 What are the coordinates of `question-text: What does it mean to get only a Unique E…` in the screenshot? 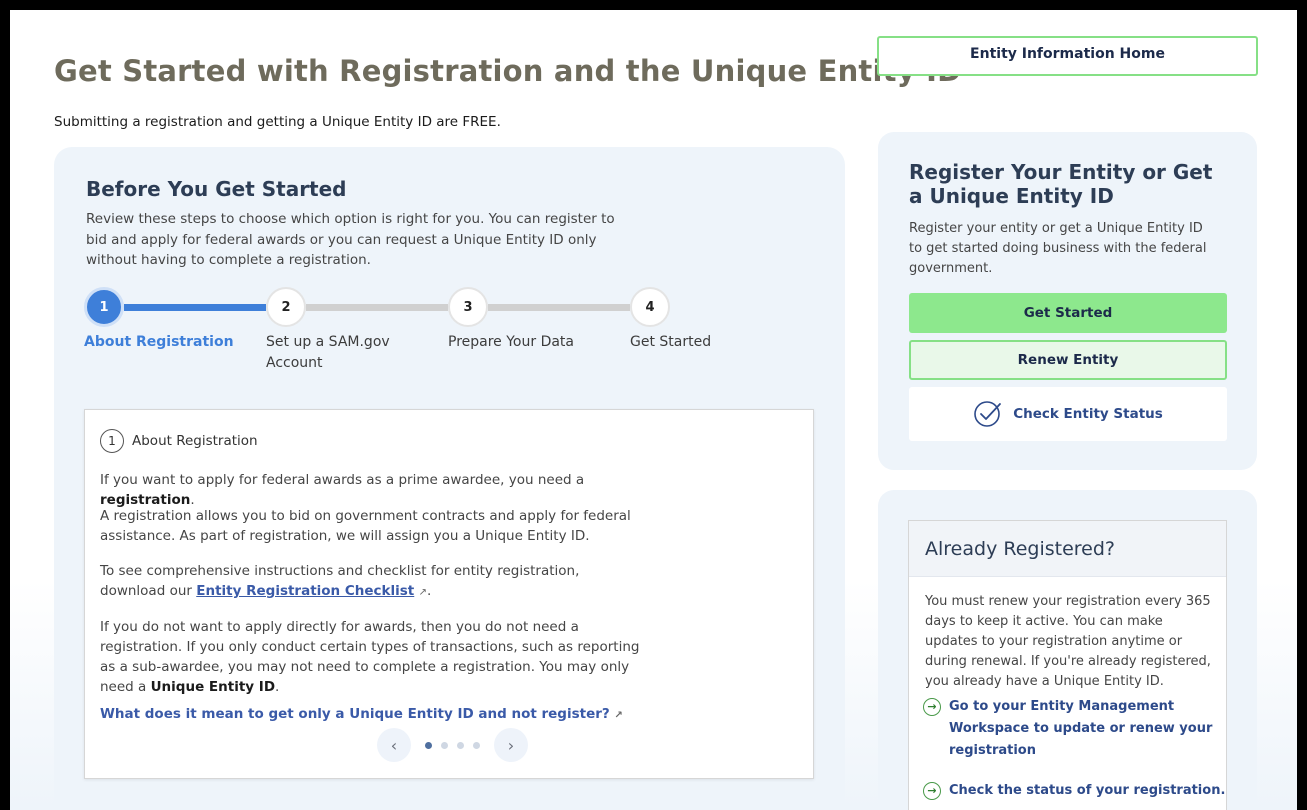 It's located at (355, 714).